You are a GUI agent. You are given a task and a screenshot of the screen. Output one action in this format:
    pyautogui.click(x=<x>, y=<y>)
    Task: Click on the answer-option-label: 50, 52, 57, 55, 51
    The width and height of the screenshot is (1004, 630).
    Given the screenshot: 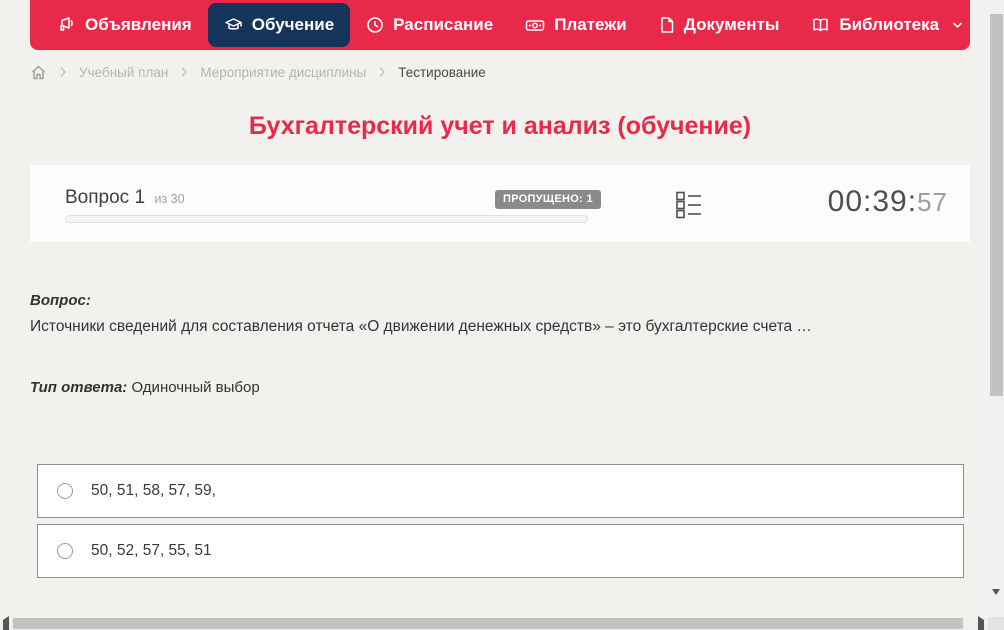 What is the action you would take?
    pyautogui.click(x=151, y=550)
    